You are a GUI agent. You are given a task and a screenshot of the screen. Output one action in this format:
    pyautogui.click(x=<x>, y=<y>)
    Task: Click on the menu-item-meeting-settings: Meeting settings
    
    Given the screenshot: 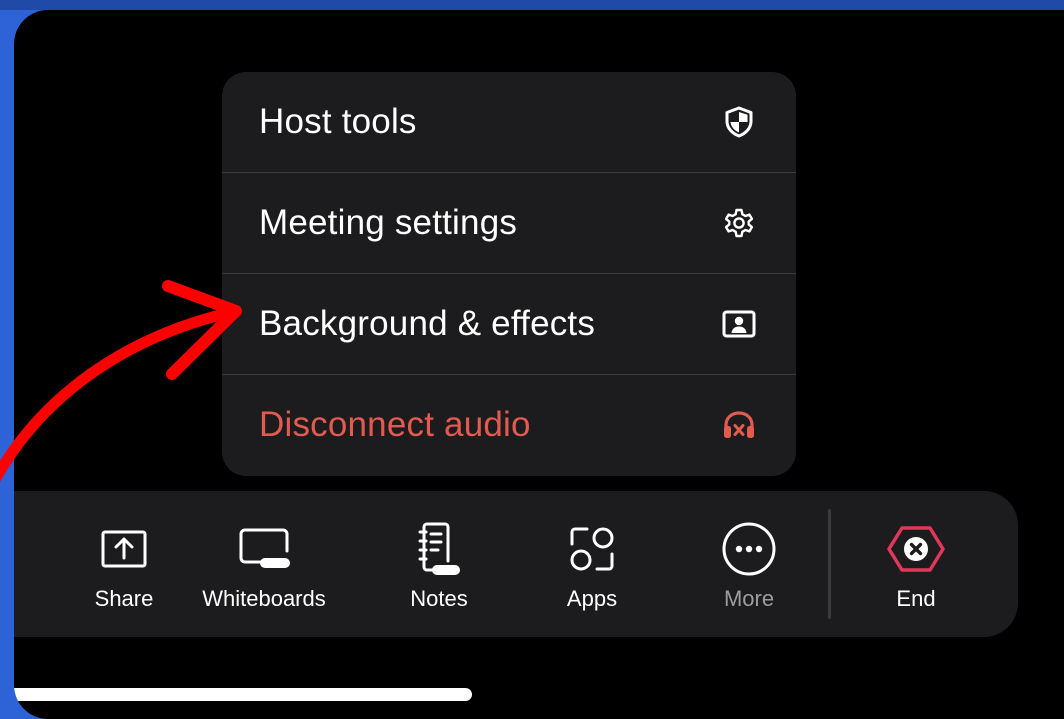 What is the action you would take?
    pyautogui.click(x=509, y=222)
    